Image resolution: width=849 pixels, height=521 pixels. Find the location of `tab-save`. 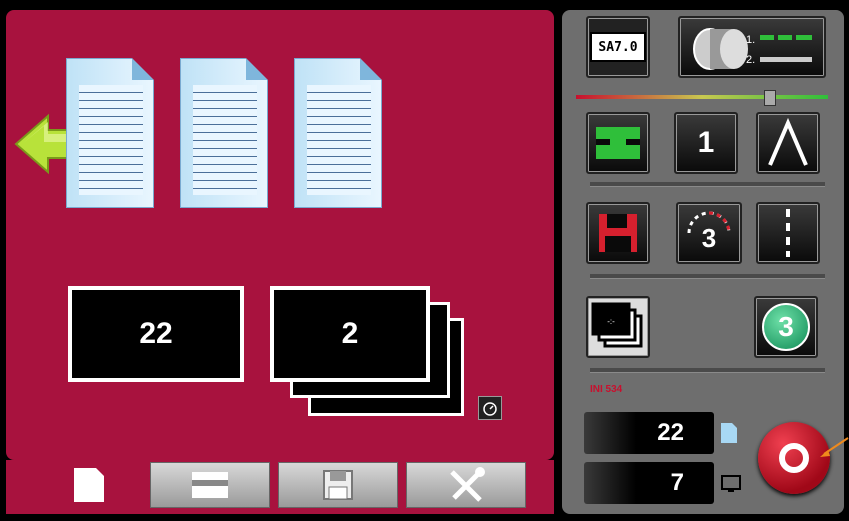

tab-save is located at coordinates (338, 485).